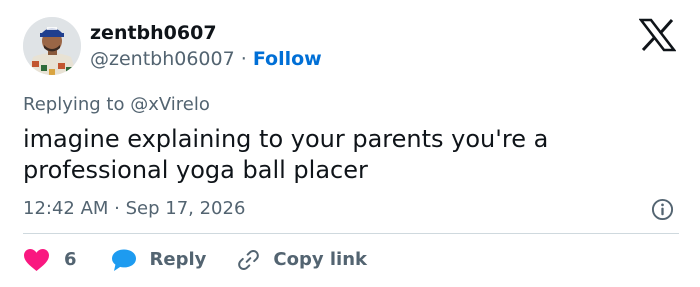 The height and width of the screenshot is (287, 700). Describe the element at coordinates (249, 260) in the screenshot. I see `link-icon` at that location.